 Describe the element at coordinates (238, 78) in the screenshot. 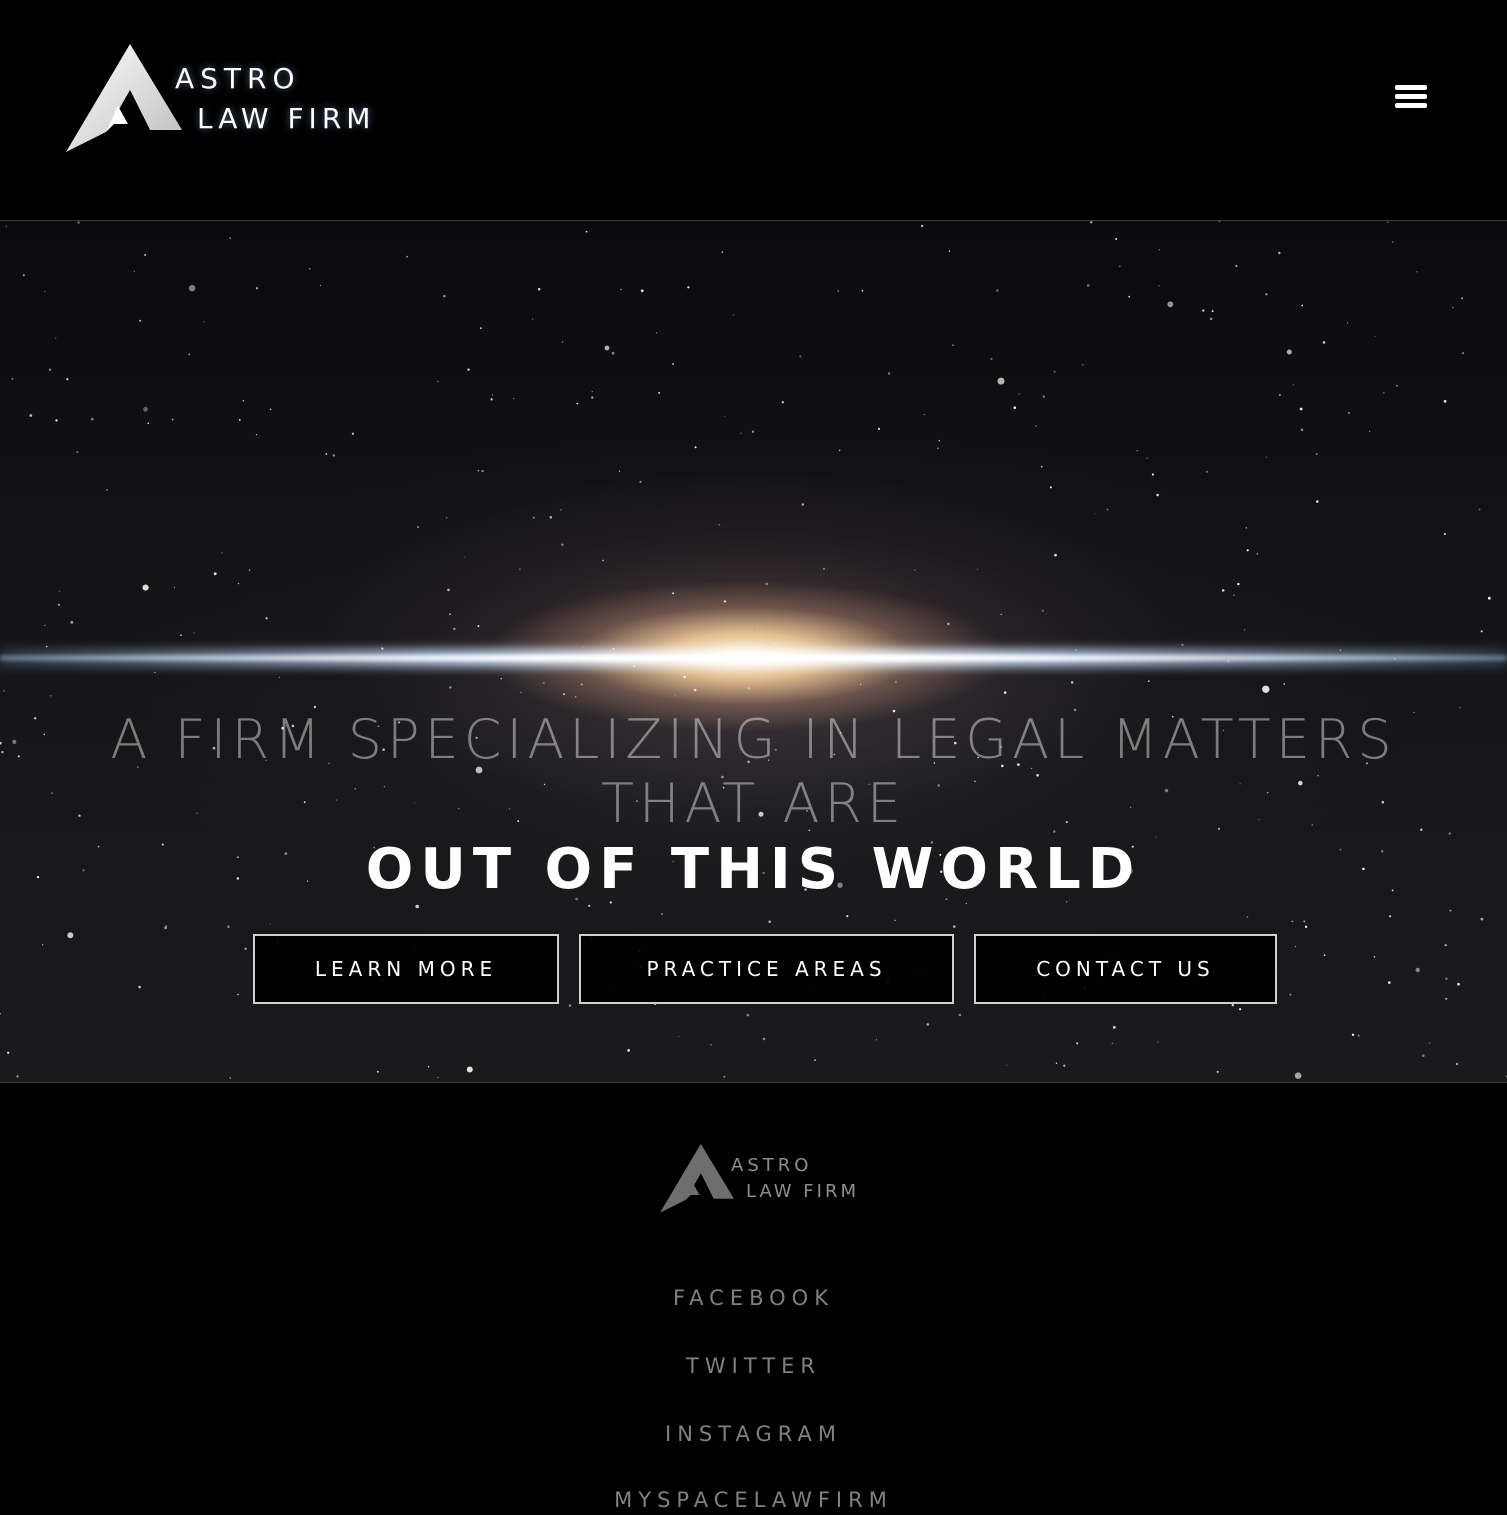

I see `logo-wordmark-line1: ASTRO` at that location.